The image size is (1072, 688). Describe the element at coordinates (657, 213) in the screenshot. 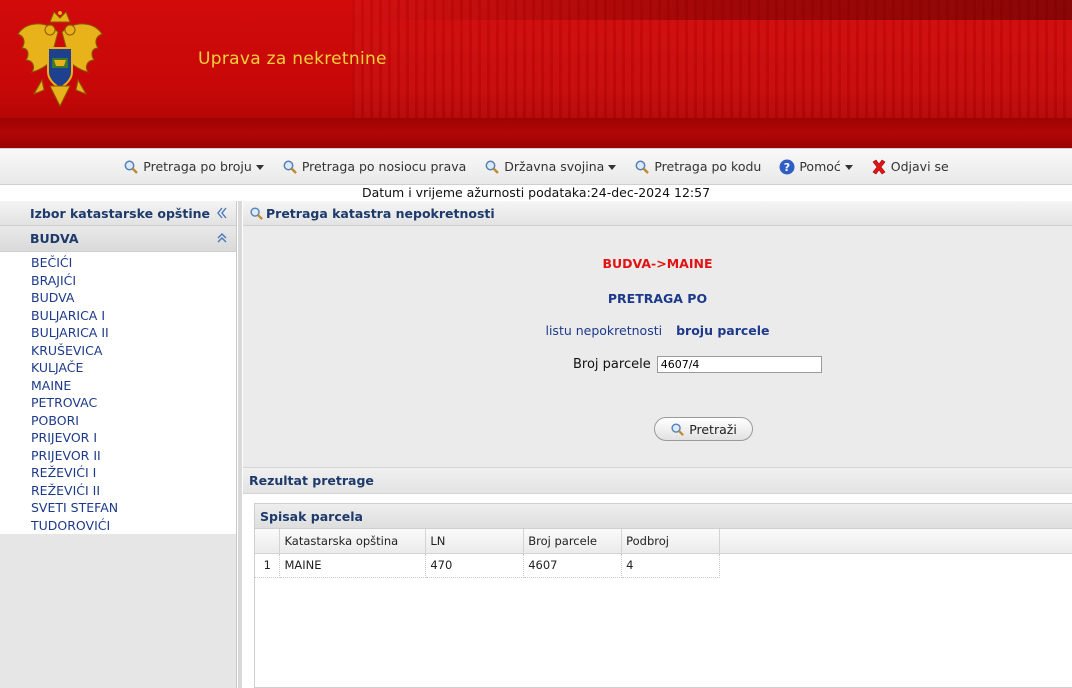

I see `search-panel-header: Pretraga katastra nepokretnosti` at that location.